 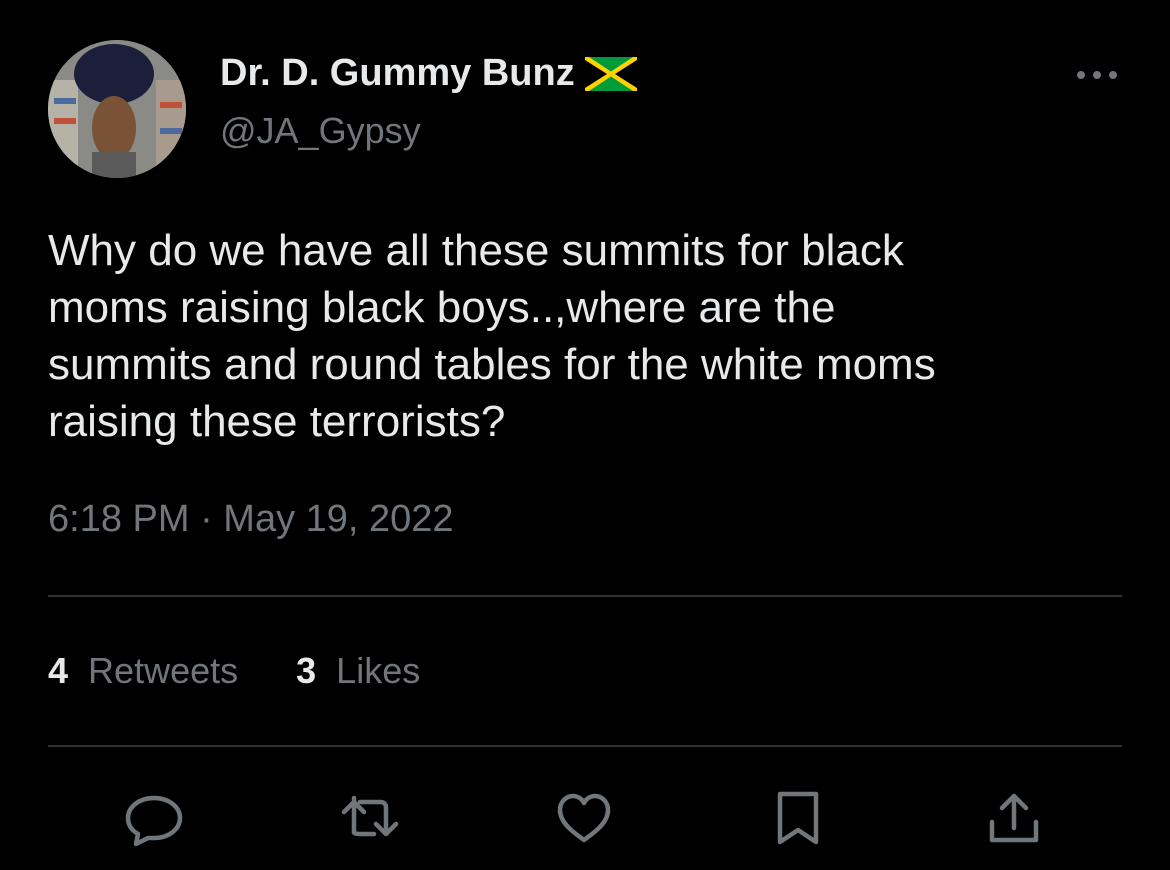 I want to click on like-button, so click(x=584, y=818).